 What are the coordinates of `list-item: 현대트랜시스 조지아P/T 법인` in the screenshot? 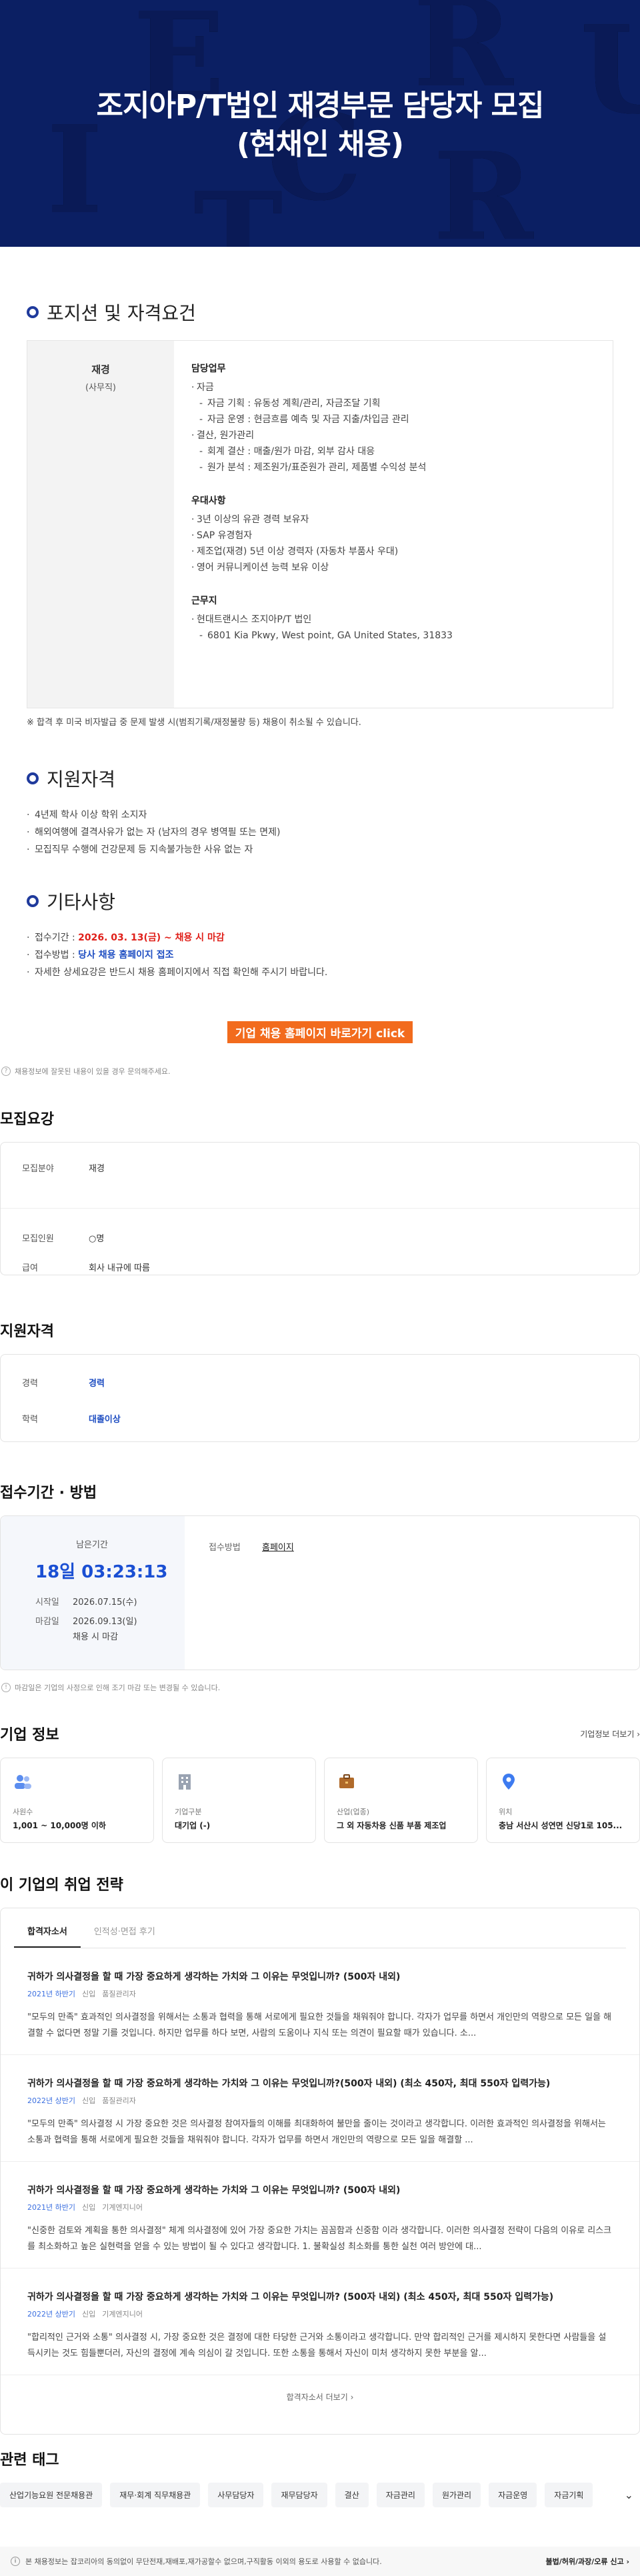 It's located at (393, 620).